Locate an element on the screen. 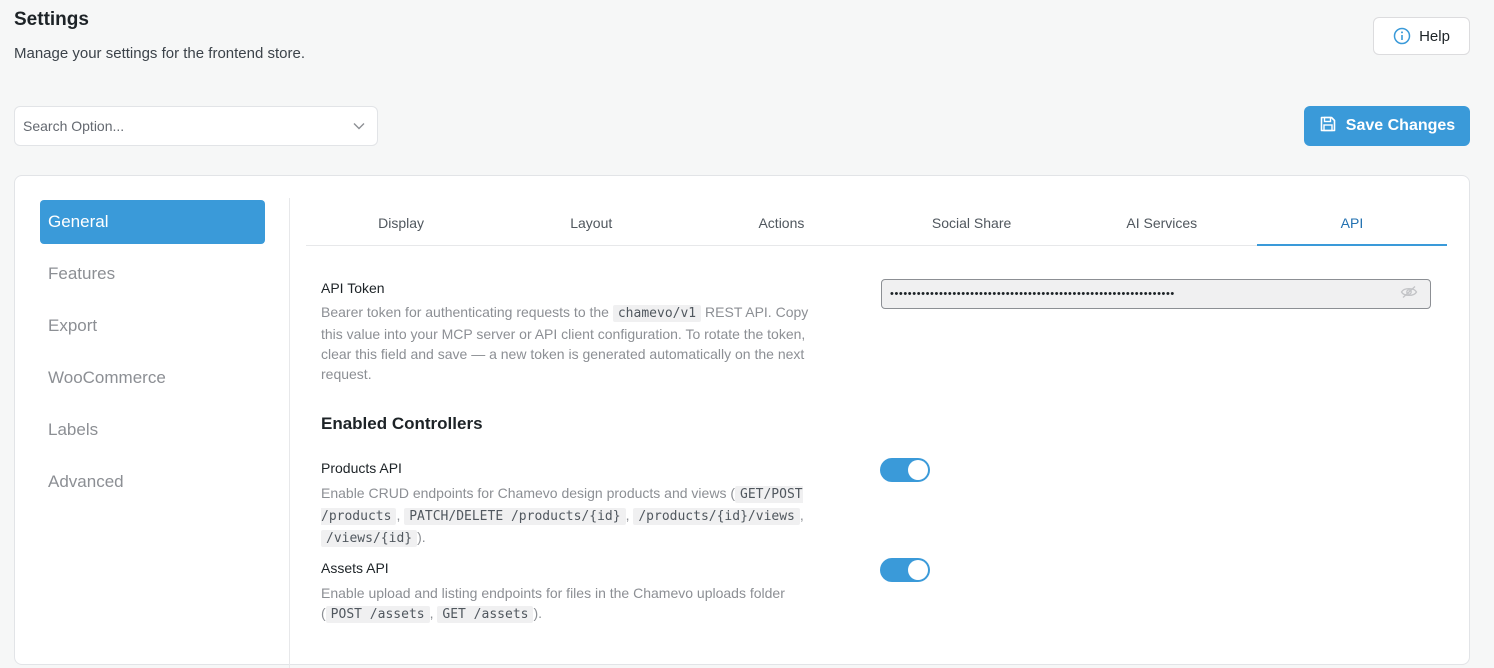 This screenshot has height=668, width=1494. sidebar-item-woocommerce: WooCommerce is located at coordinates (152, 378).